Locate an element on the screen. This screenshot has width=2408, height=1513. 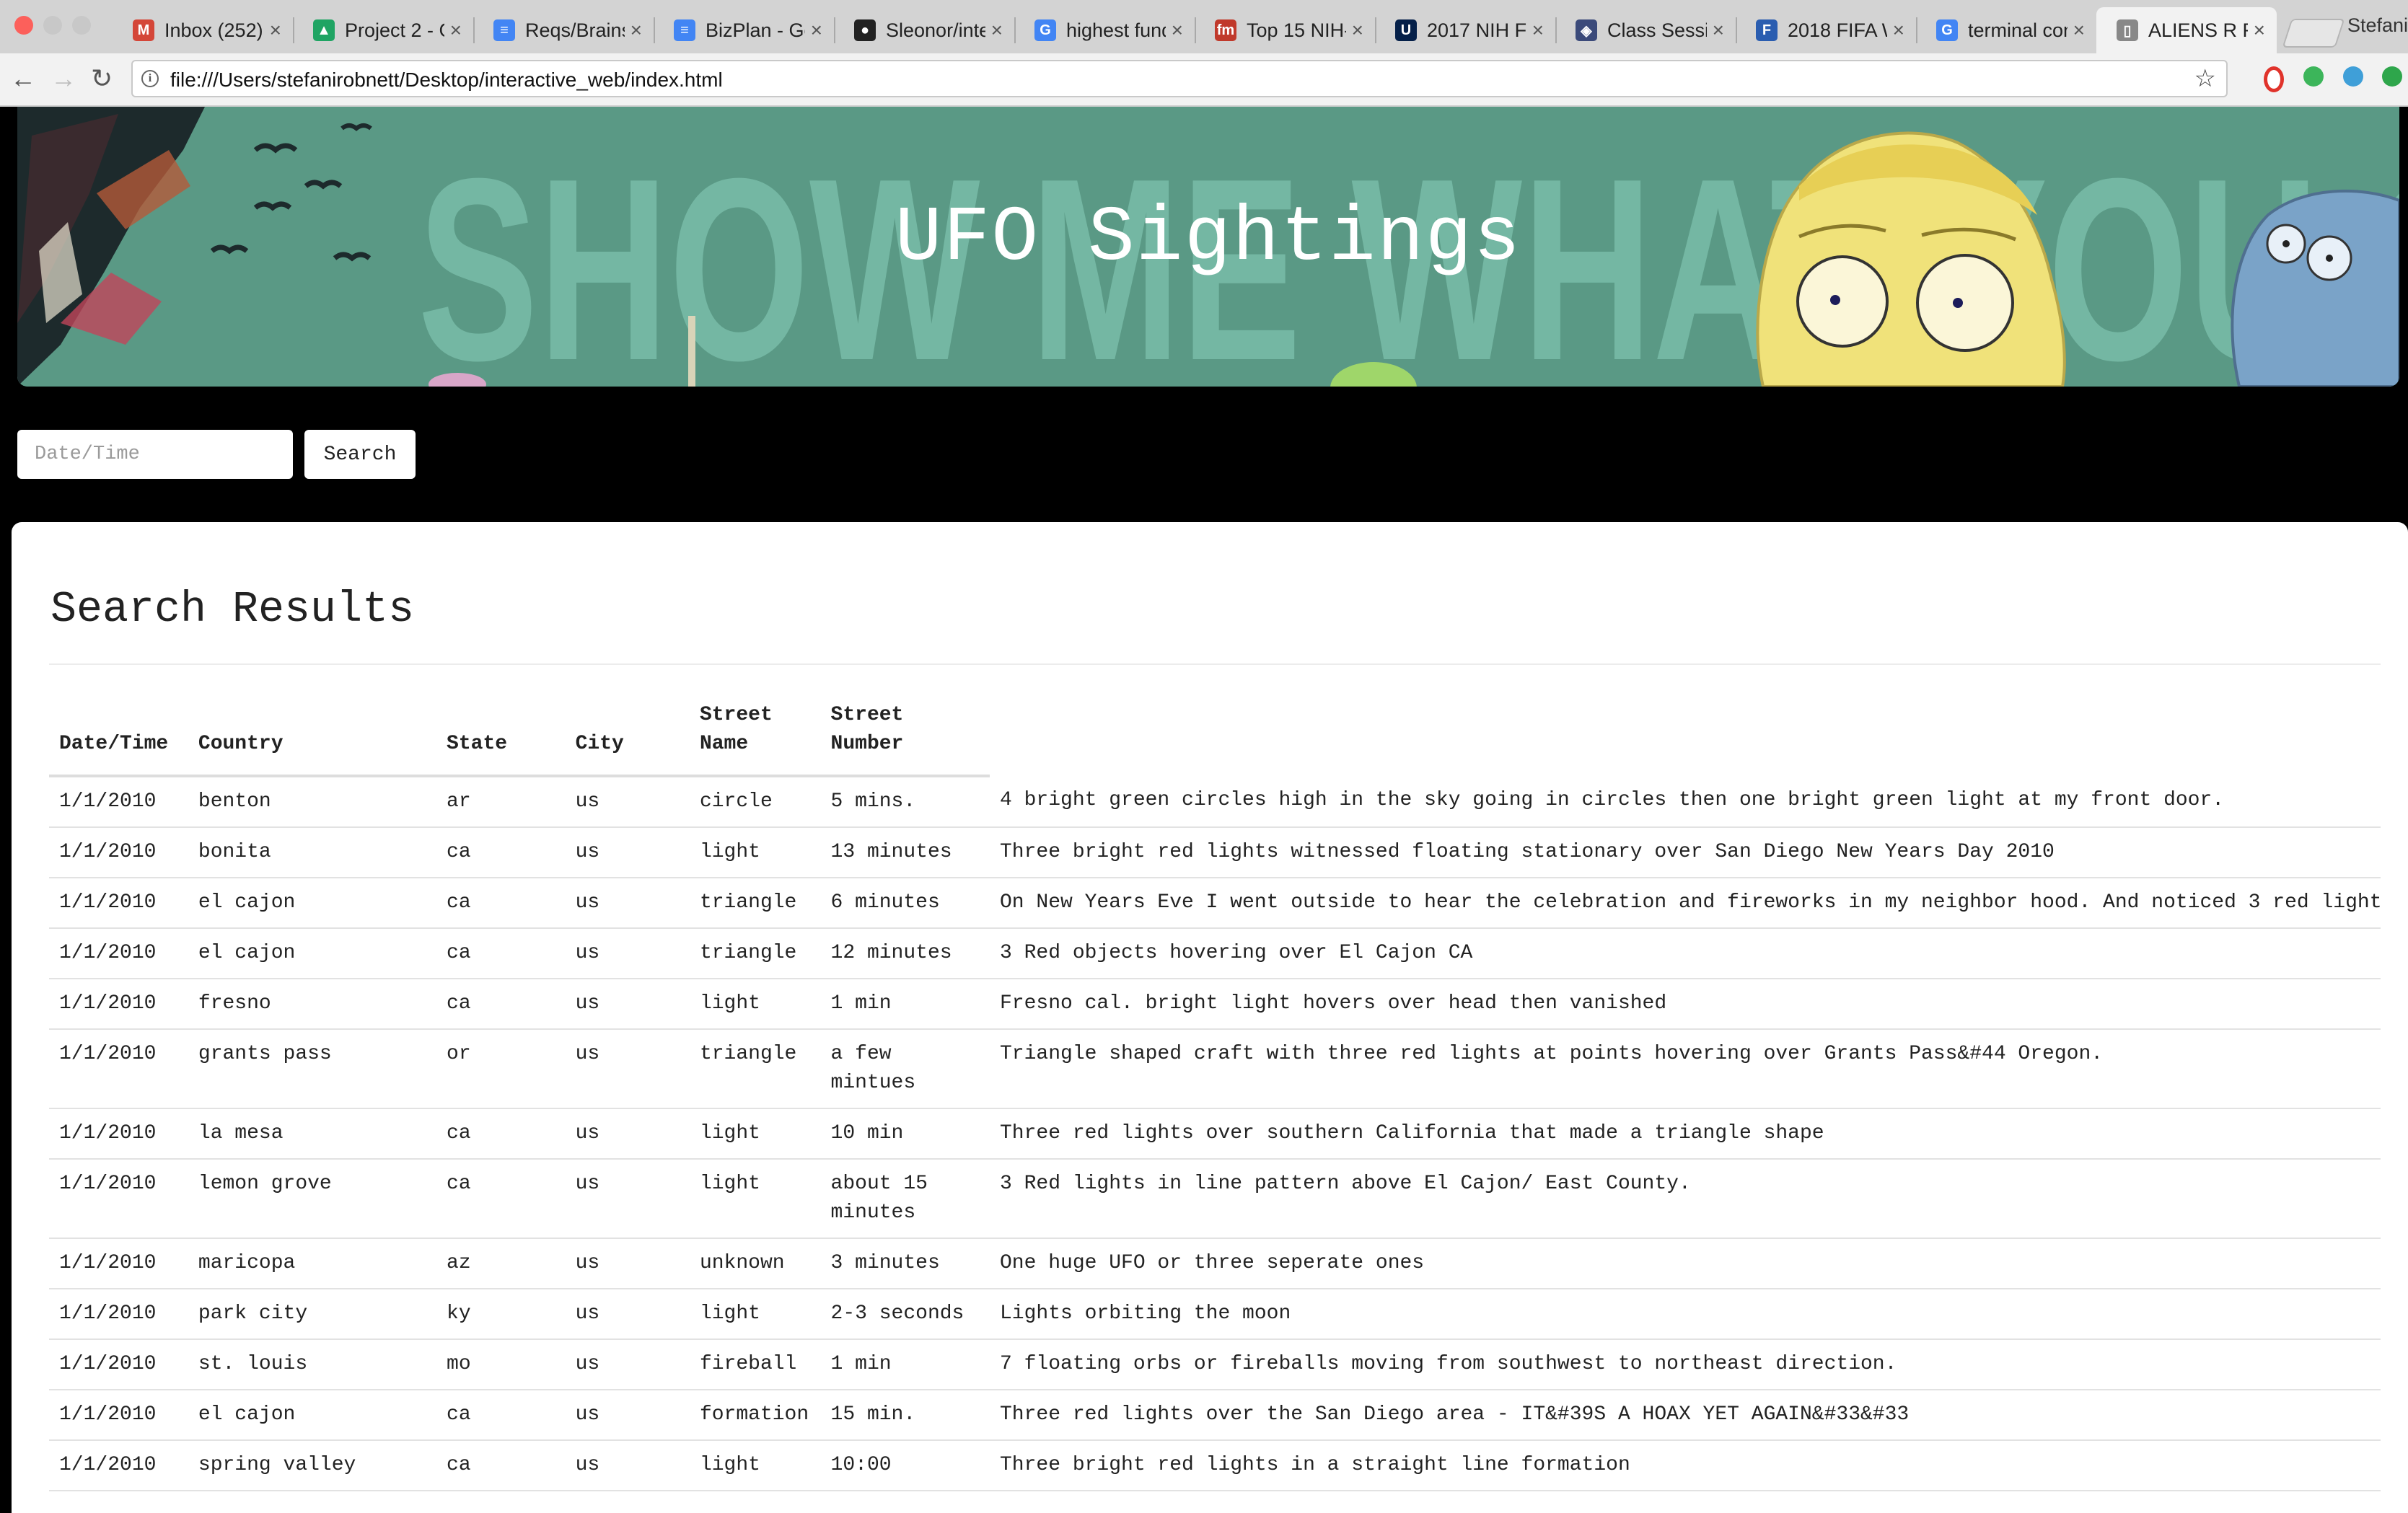
browser-tab: U 2017 NIH Fu × is located at coordinates (1465, 30).